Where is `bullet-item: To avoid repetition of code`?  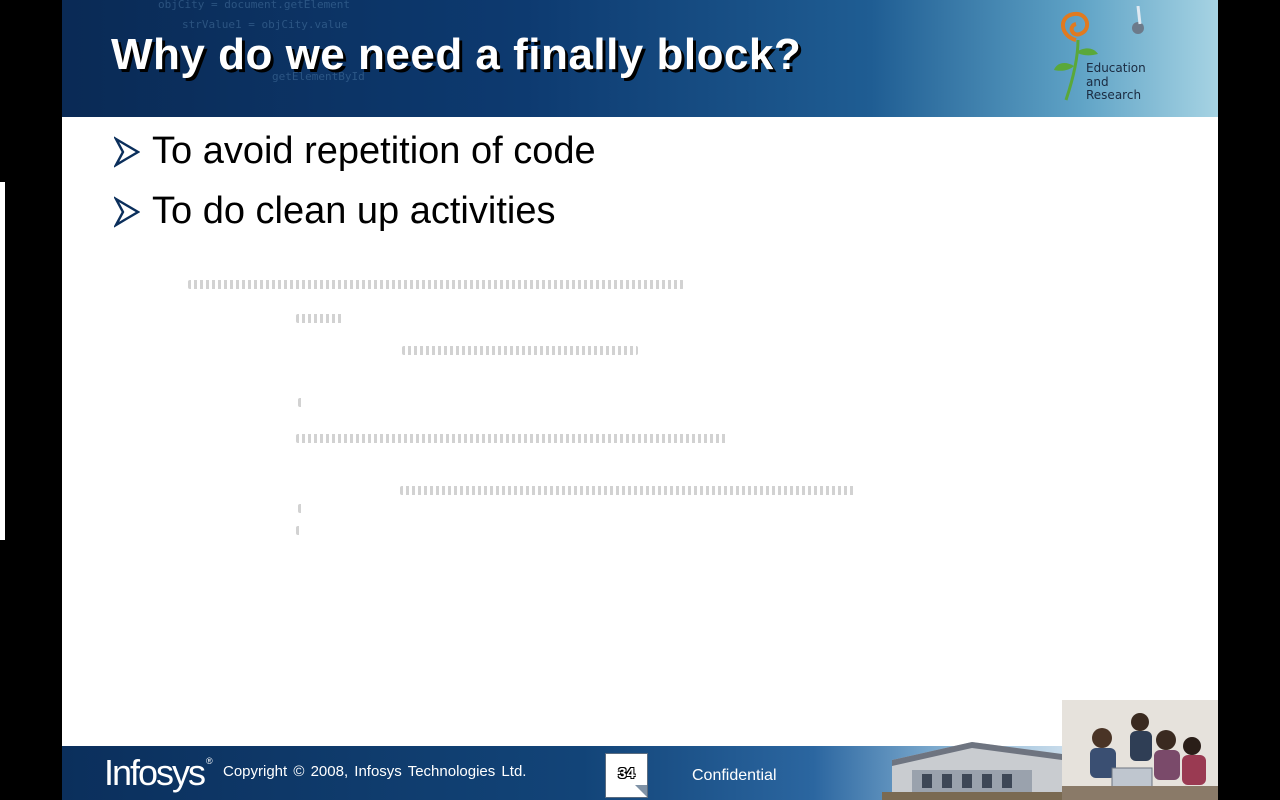
bullet-item: To avoid repetition of code is located at coordinates (355, 151).